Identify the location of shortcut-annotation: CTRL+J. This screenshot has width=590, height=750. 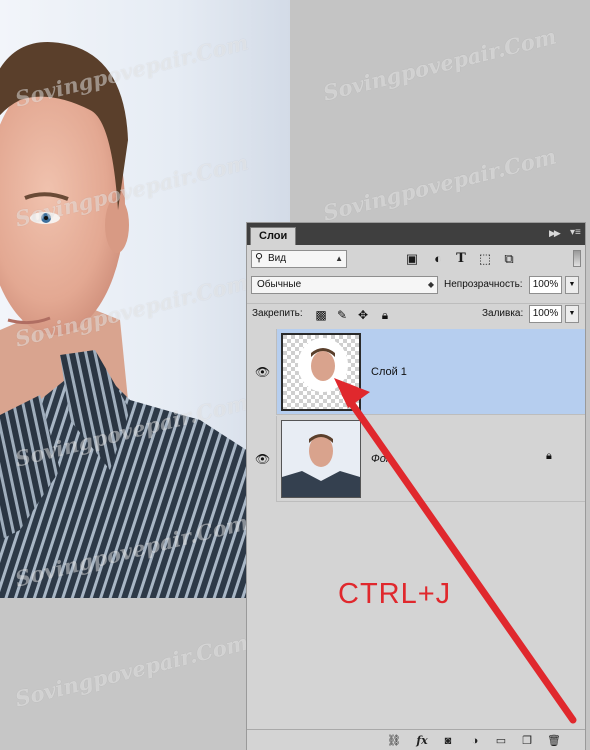
(395, 594).